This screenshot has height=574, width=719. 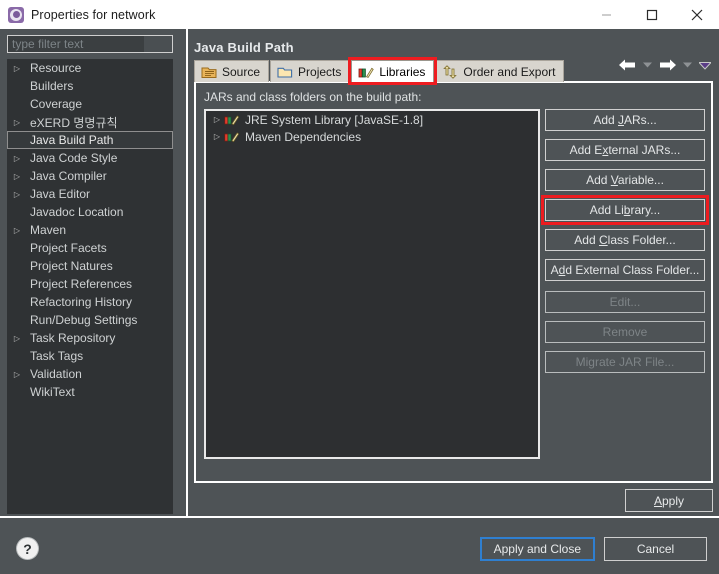 What do you see at coordinates (90, 68) in the screenshot?
I see `sidebar-item: ▷ Resource` at bounding box center [90, 68].